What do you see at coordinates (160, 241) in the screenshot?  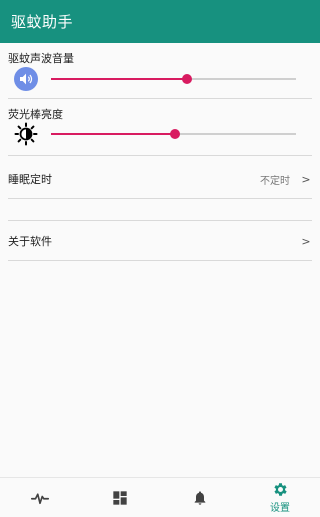 I see `about-row: 关于软件 >` at bounding box center [160, 241].